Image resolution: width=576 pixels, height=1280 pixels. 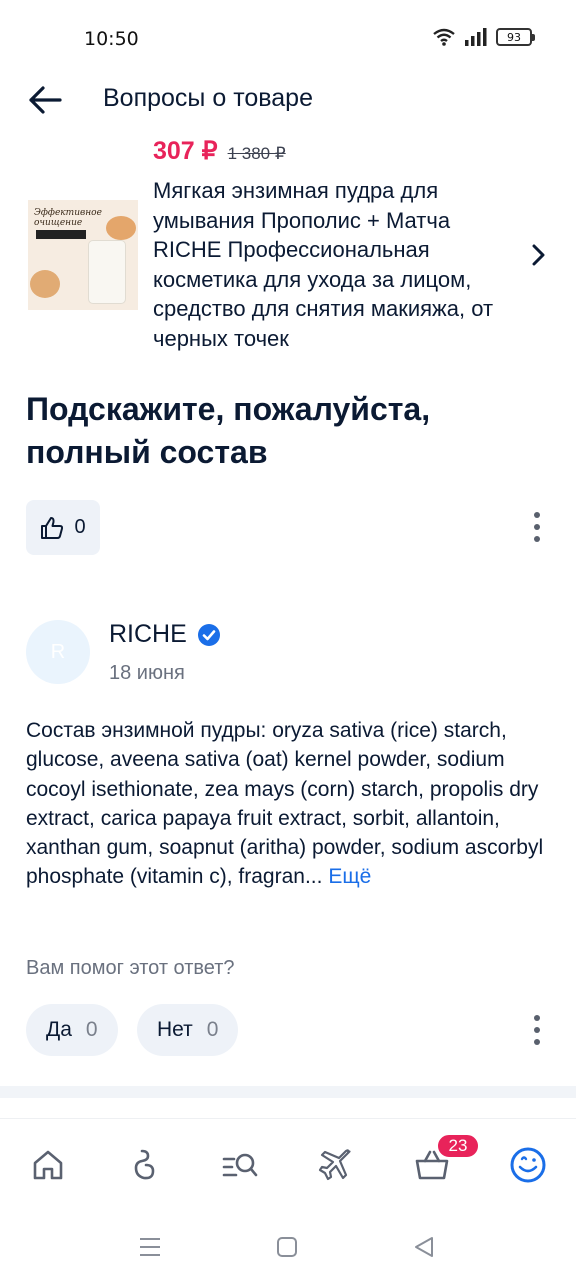 I want to click on battery-icon: 93, so click(x=515, y=37).